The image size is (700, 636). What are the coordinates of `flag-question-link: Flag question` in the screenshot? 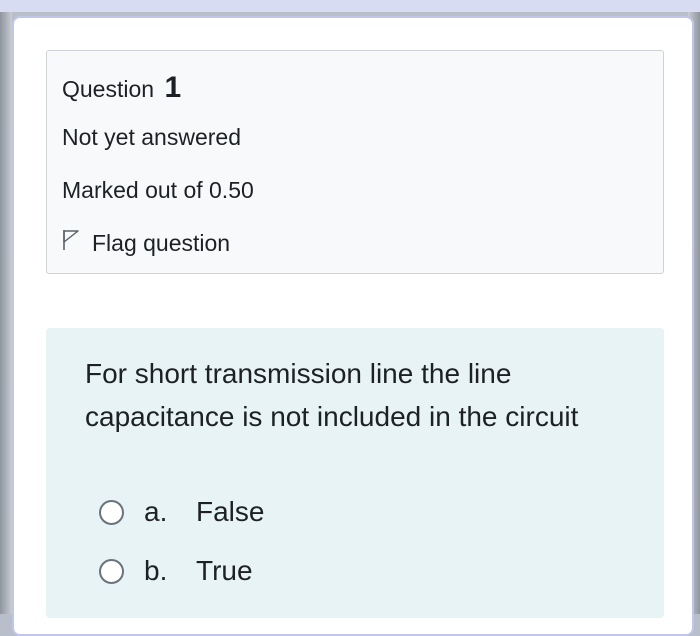 It's located at (146, 243).